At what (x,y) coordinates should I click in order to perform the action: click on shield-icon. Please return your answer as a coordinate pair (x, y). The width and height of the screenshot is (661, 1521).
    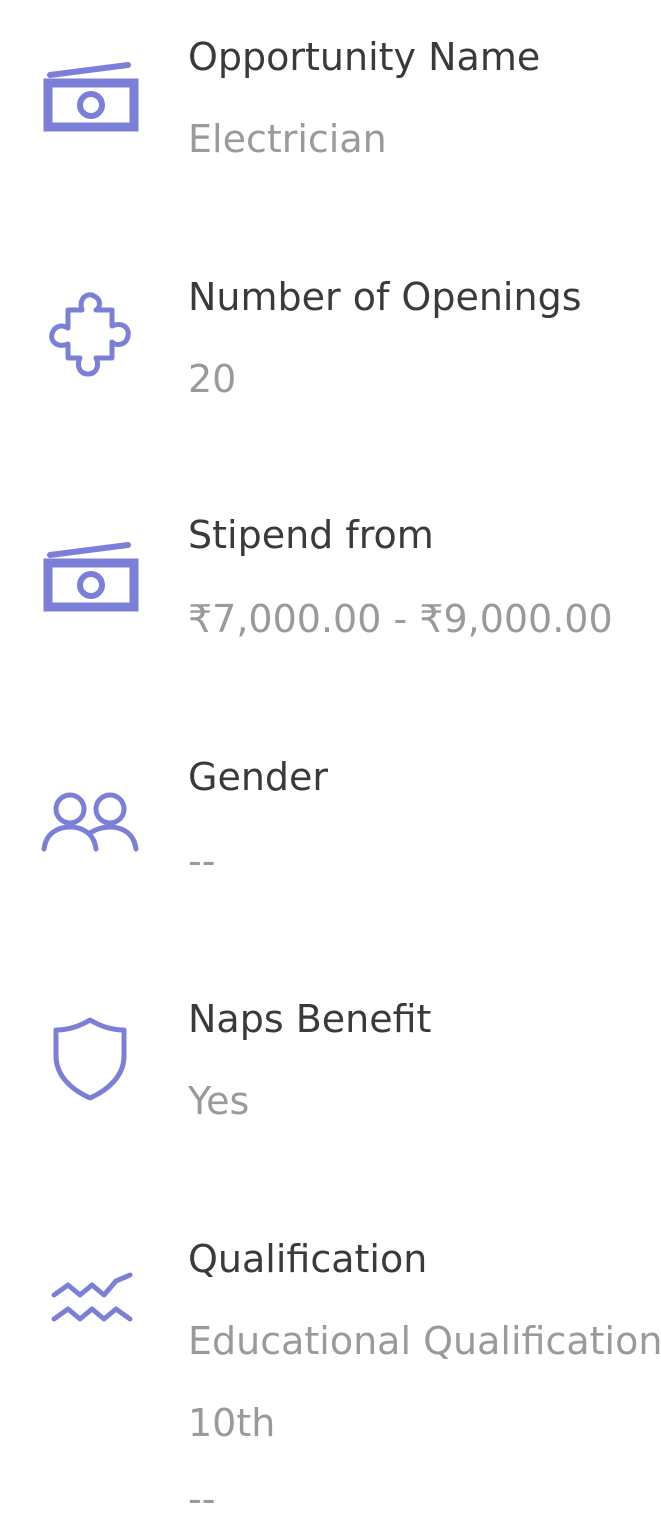
    Looking at the image, I should click on (90, 1057).